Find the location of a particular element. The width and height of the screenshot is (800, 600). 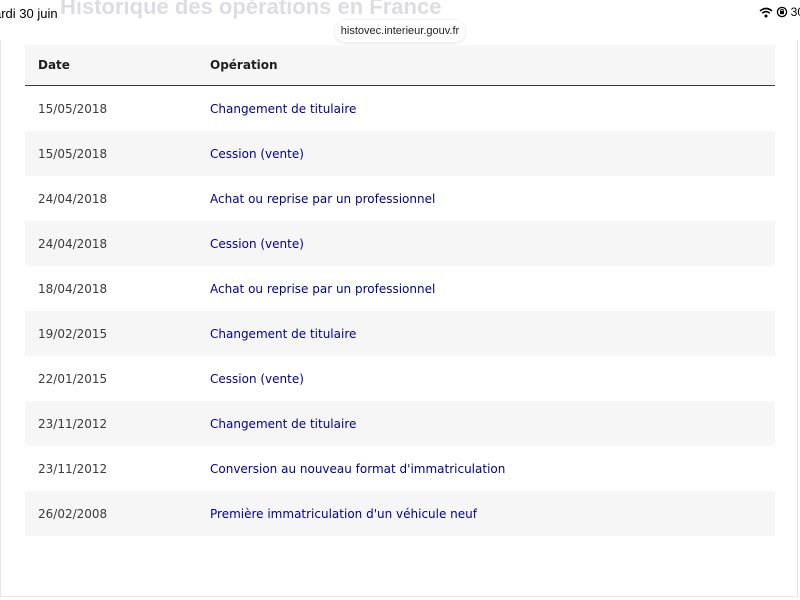

table-row: 15/05/2018 Changement de titulaire is located at coordinates (400, 108).